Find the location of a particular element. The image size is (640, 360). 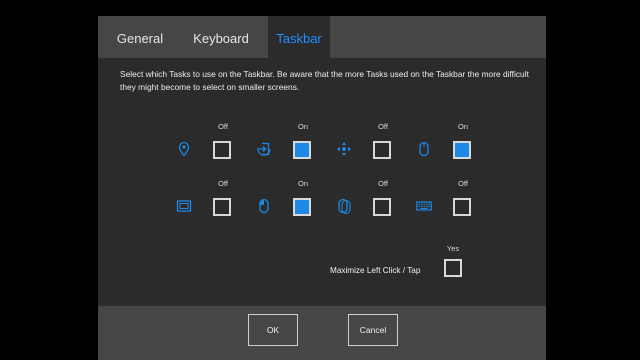

location-pin-icon is located at coordinates (184, 149).